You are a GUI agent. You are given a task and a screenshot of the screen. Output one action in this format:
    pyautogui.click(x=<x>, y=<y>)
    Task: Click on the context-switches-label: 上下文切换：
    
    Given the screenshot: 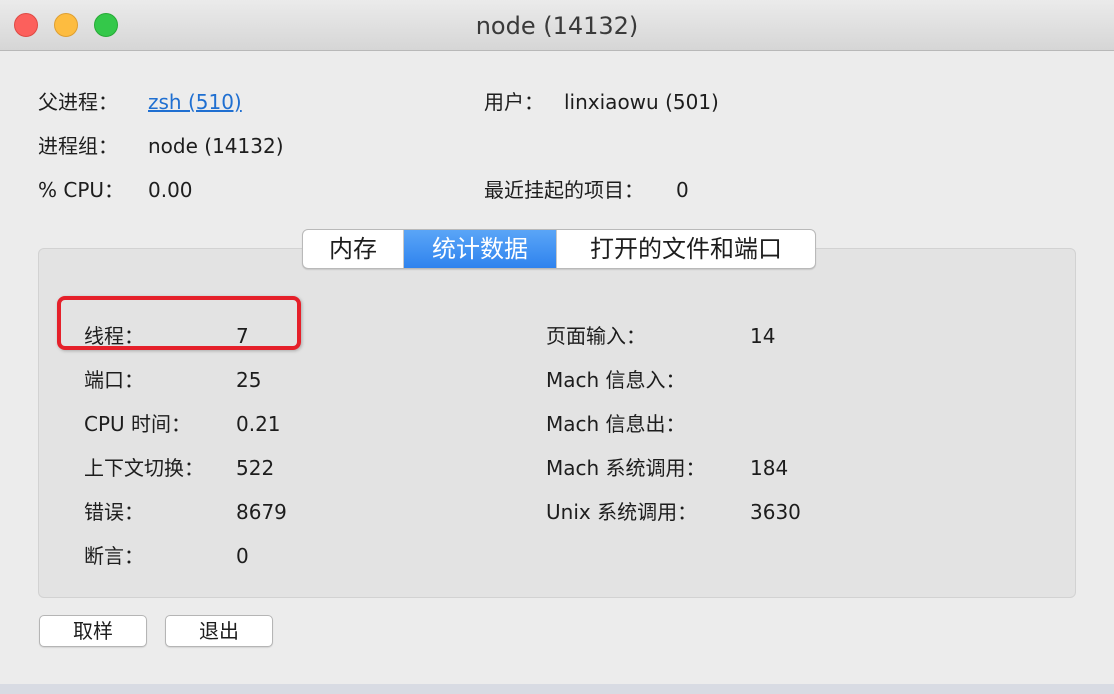 What is the action you would take?
    pyautogui.click(x=144, y=468)
    